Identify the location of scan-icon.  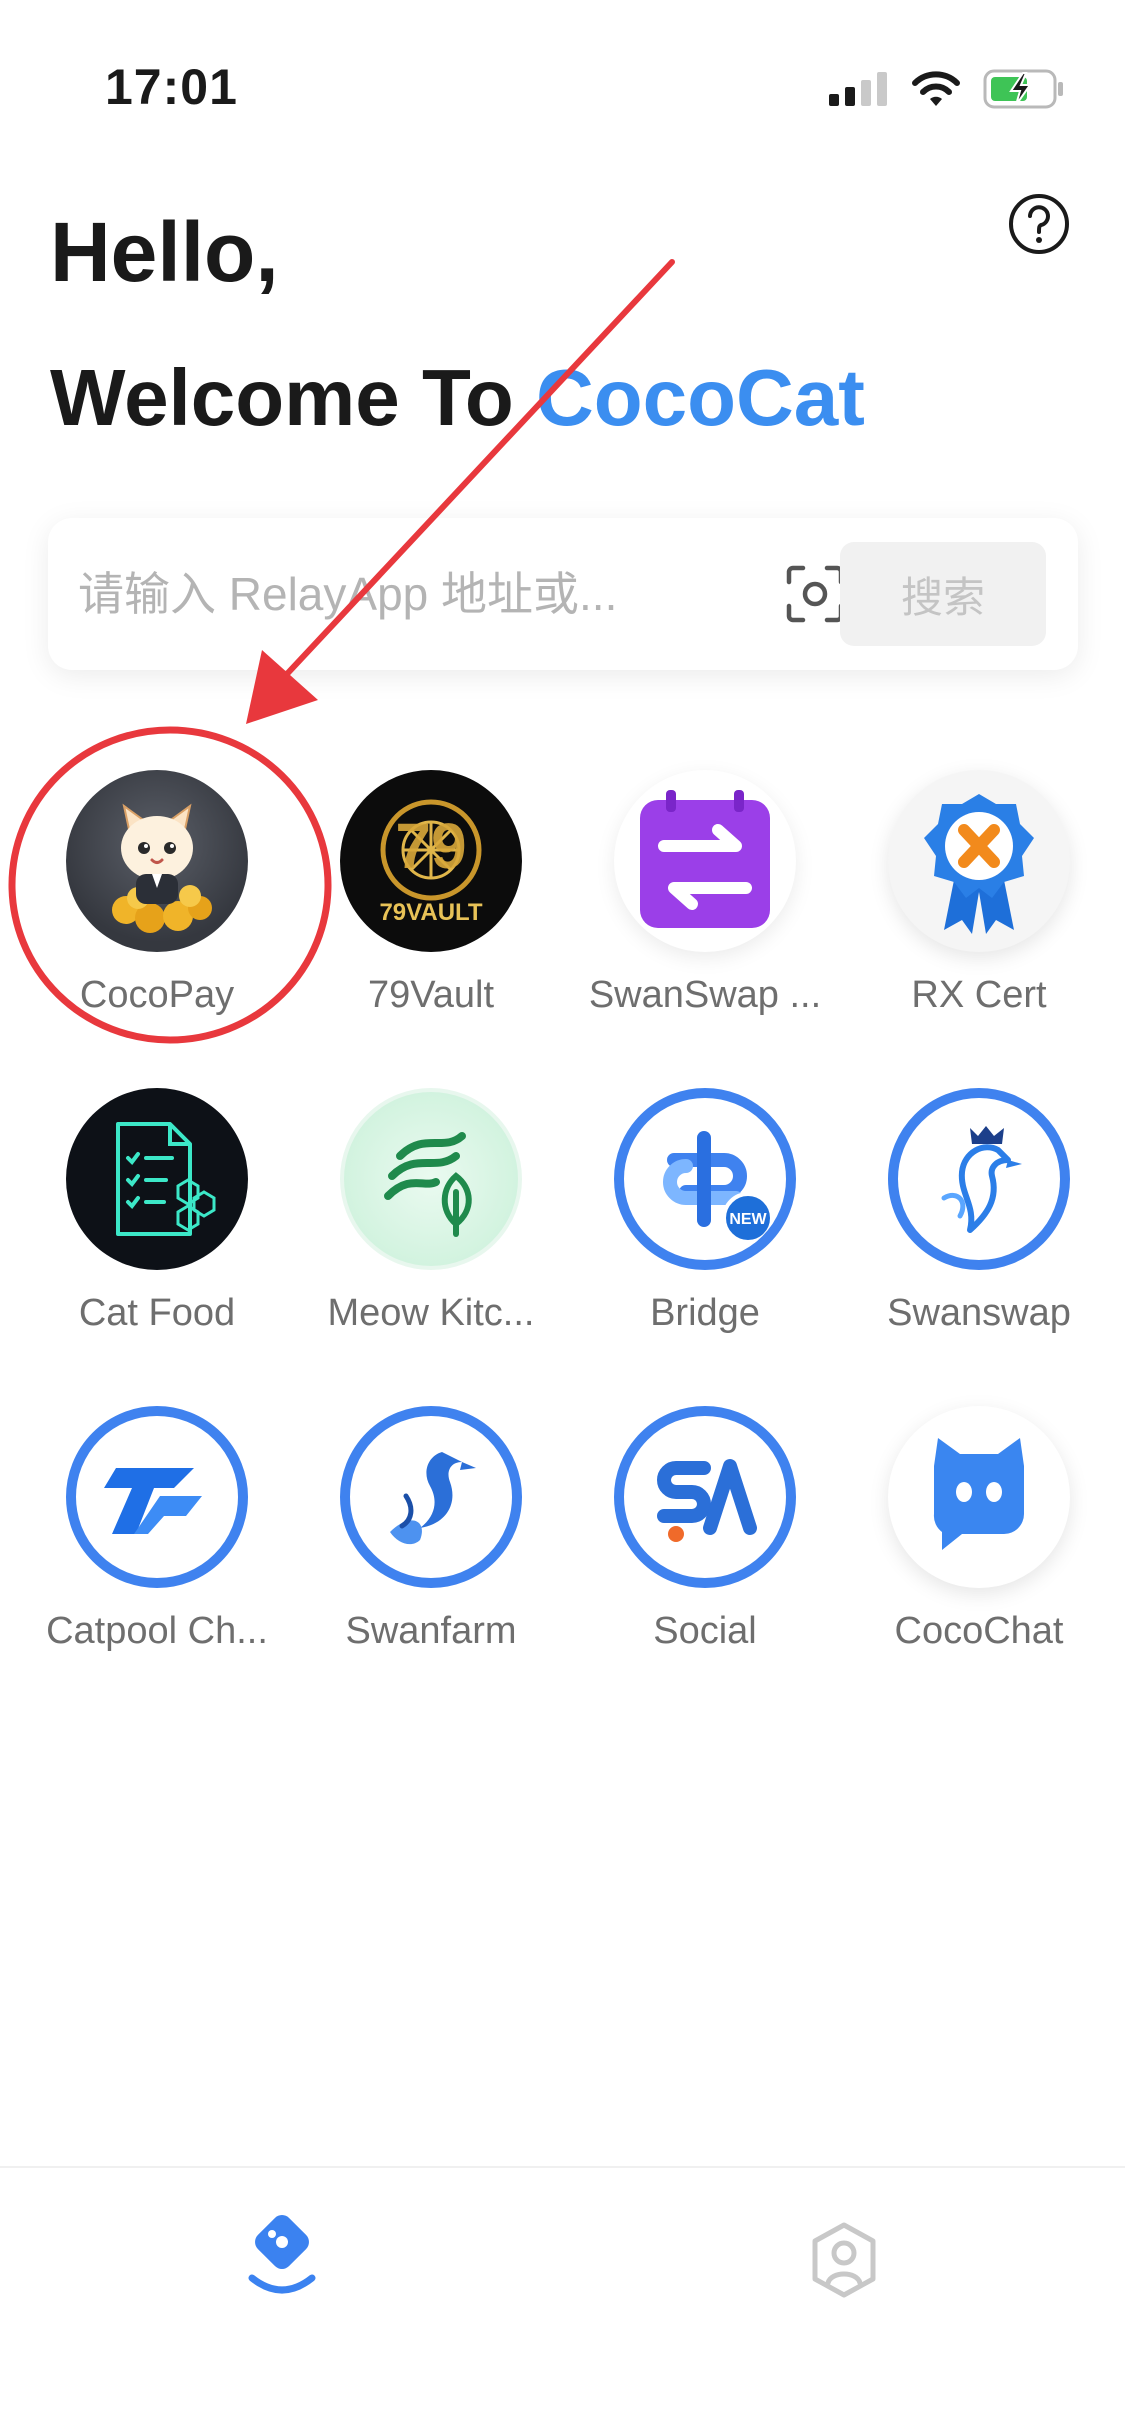
(815, 594).